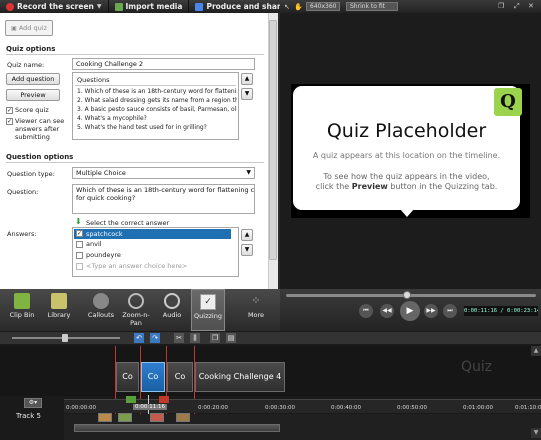 Image resolution: width=541 pixels, height=440 pixels. I want to click on quiz-clip: Cooking Challenge 4, so click(240, 377).